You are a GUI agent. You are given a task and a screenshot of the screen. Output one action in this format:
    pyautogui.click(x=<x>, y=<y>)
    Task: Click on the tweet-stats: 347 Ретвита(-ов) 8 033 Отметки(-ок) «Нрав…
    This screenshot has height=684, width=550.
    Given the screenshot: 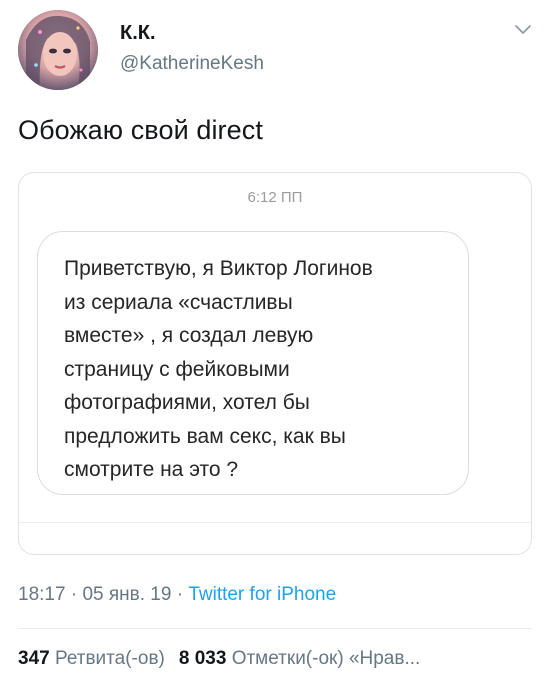 What is the action you would take?
    pyautogui.click(x=219, y=659)
    